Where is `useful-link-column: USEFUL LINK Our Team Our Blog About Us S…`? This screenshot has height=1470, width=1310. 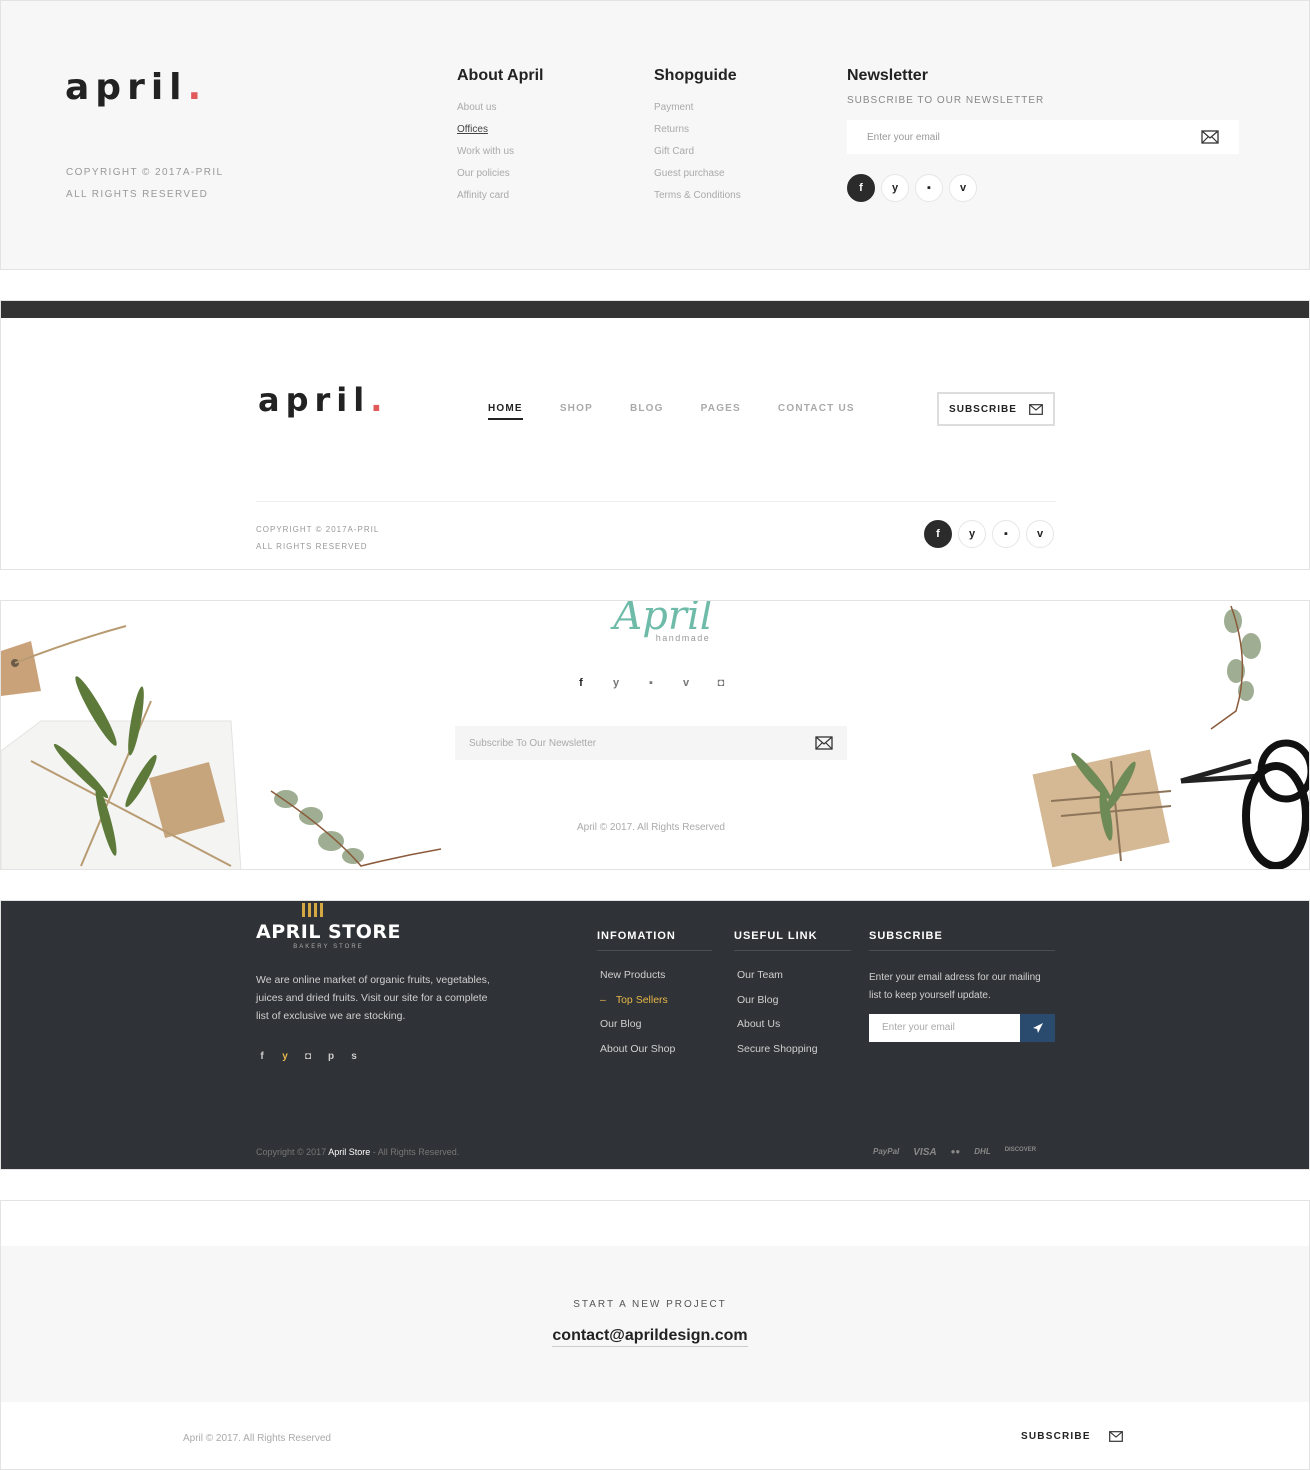
useful-link-column: USEFUL LINK Our Team Our Blog About Us S… is located at coordinates (792, 995).